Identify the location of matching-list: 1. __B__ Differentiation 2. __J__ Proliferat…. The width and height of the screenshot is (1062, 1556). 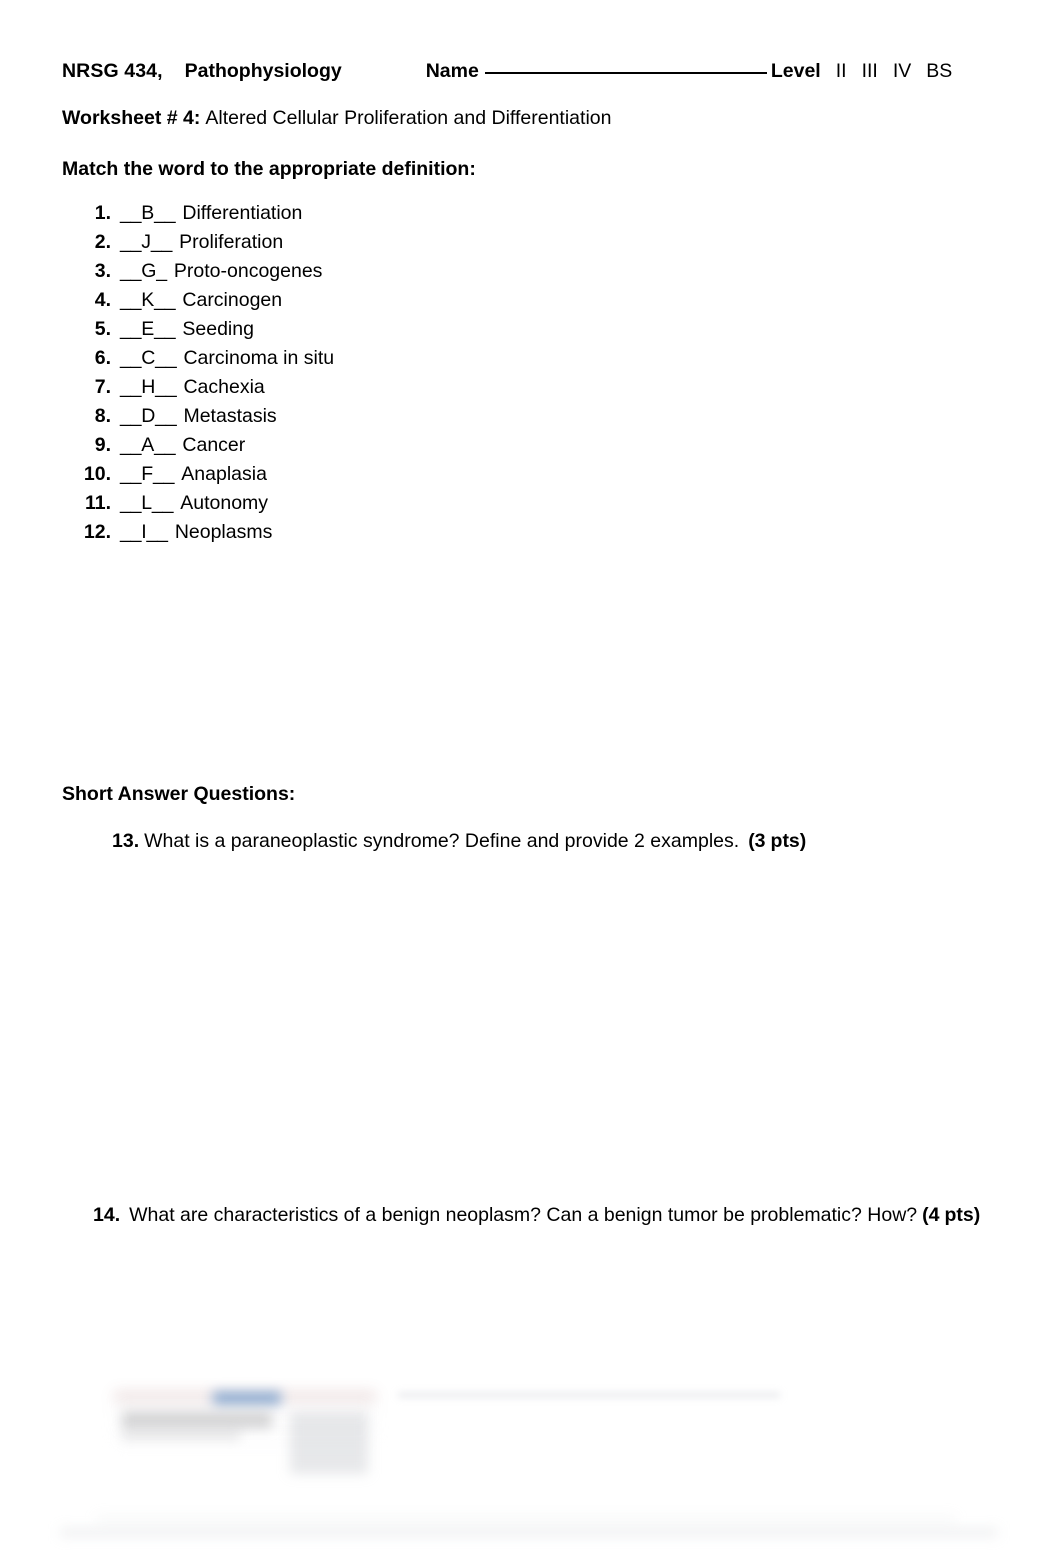
(362, 373).